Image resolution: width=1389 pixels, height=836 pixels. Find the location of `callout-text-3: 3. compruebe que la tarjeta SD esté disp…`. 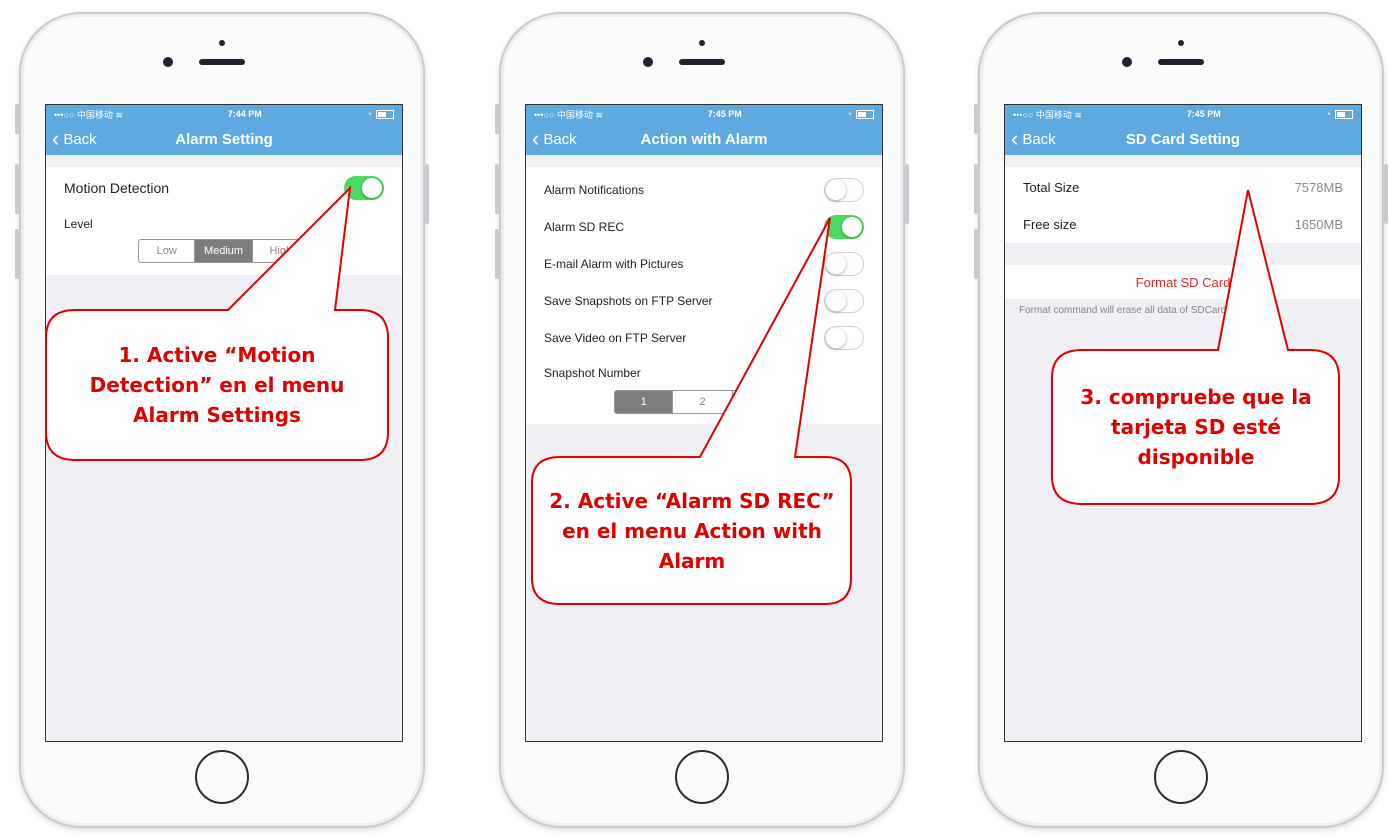

callout-text-3: 3. compruebe que la tarjeta SD esté disp… is located at coordinates (1196, 427).